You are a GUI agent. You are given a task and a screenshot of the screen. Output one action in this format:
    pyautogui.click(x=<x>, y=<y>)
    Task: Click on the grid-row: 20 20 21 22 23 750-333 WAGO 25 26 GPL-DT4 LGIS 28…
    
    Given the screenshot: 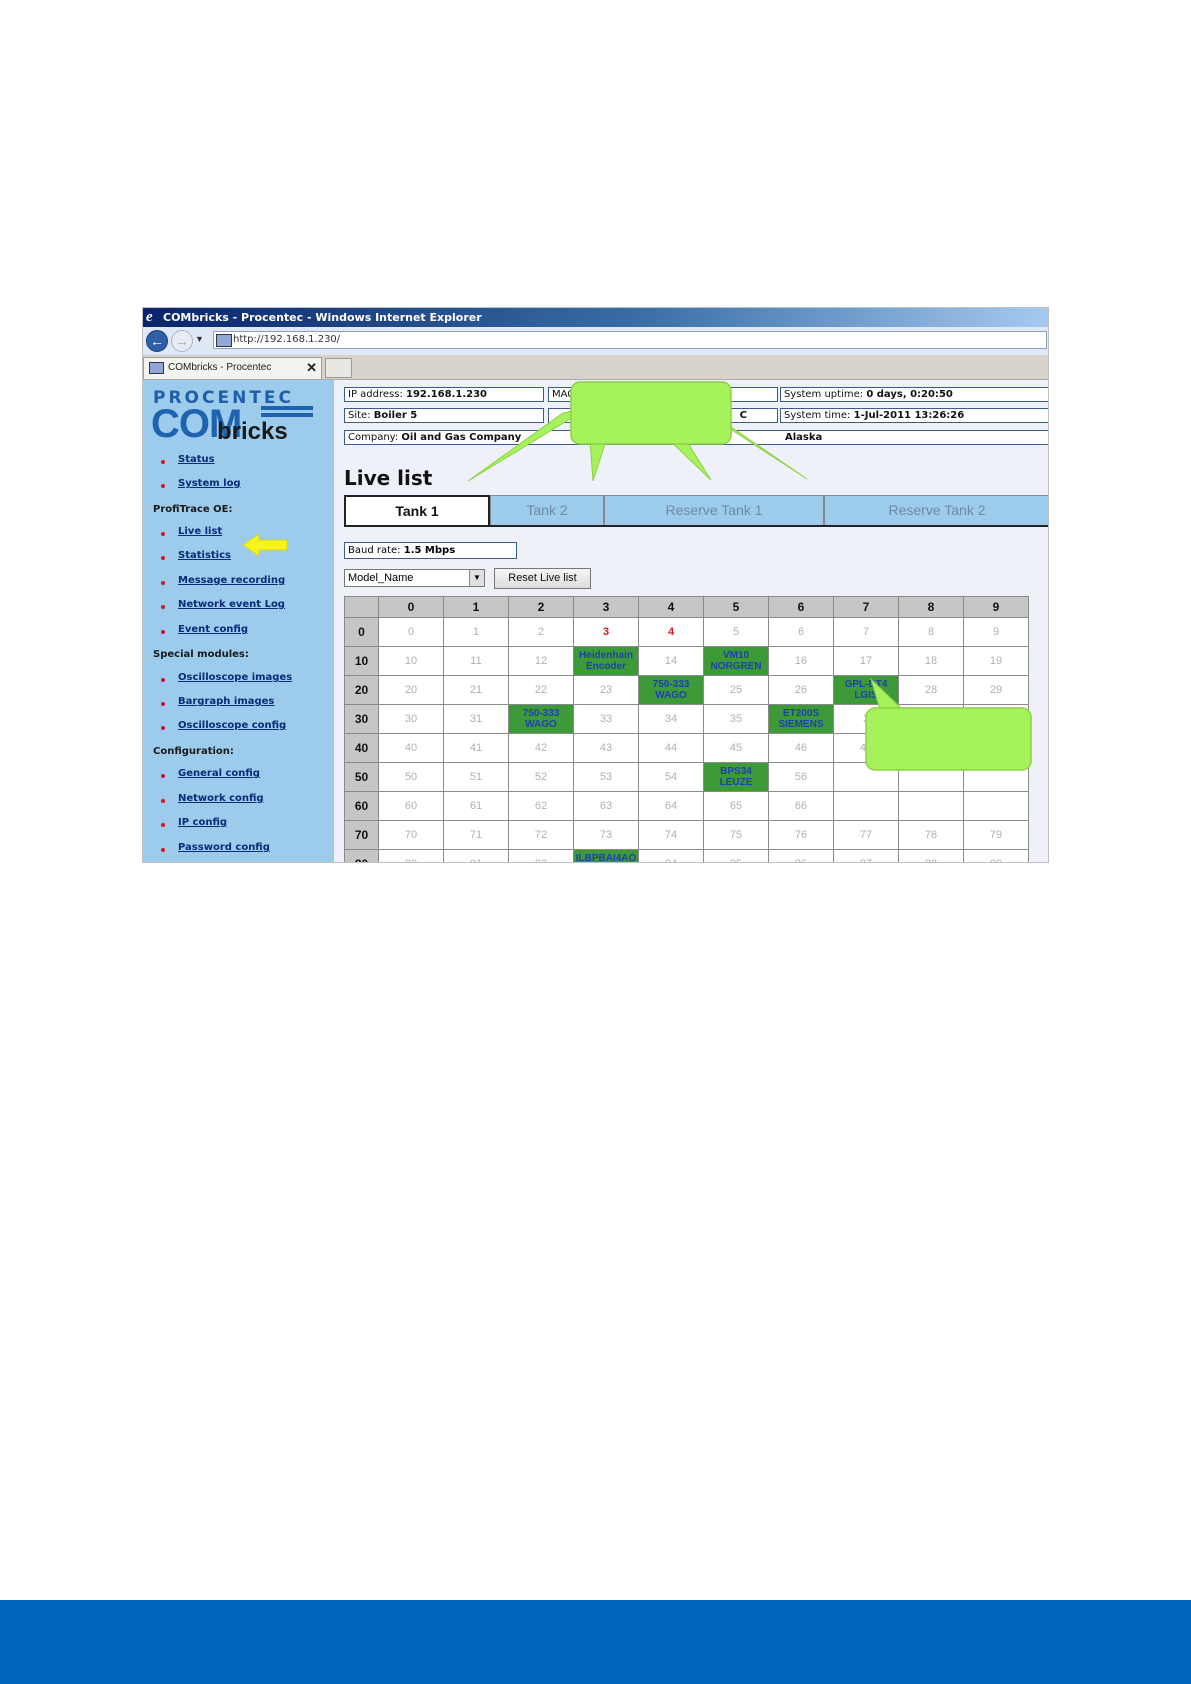 What is the action you would take?
    pyautogui.click(x=686, y=690)
    